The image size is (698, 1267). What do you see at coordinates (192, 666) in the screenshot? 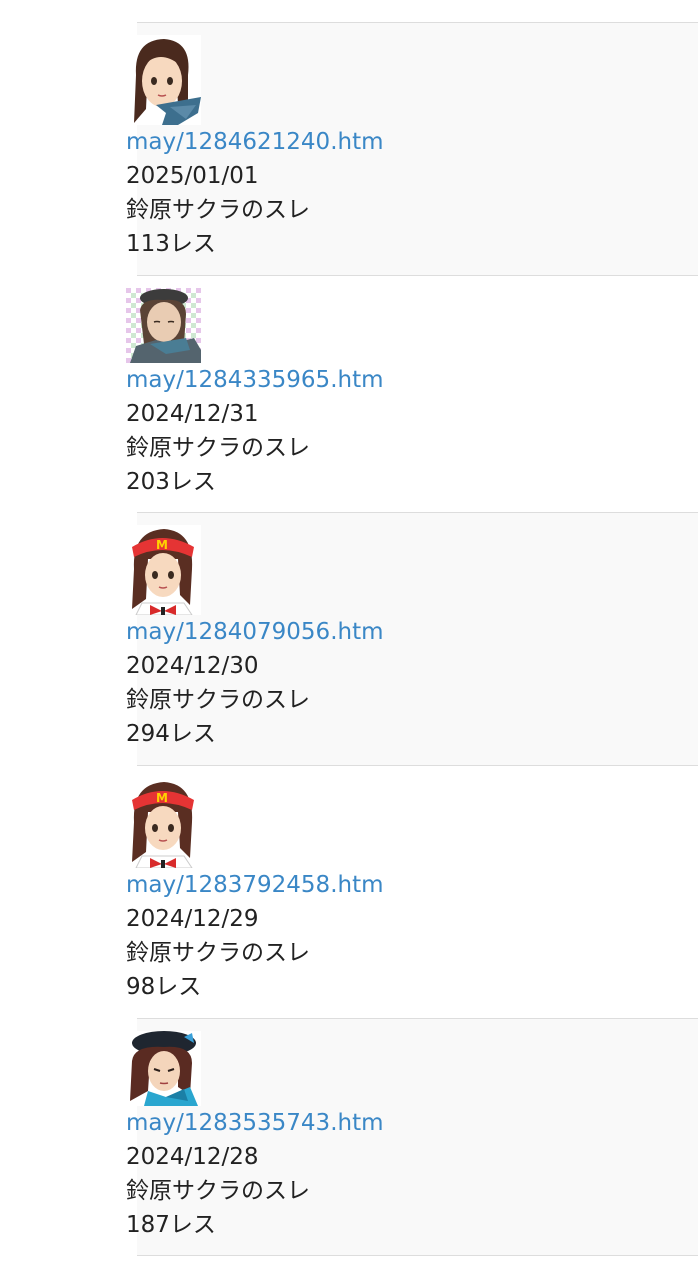
I see `thread-date: 2024/12/30` at bounding box center [192, 666].